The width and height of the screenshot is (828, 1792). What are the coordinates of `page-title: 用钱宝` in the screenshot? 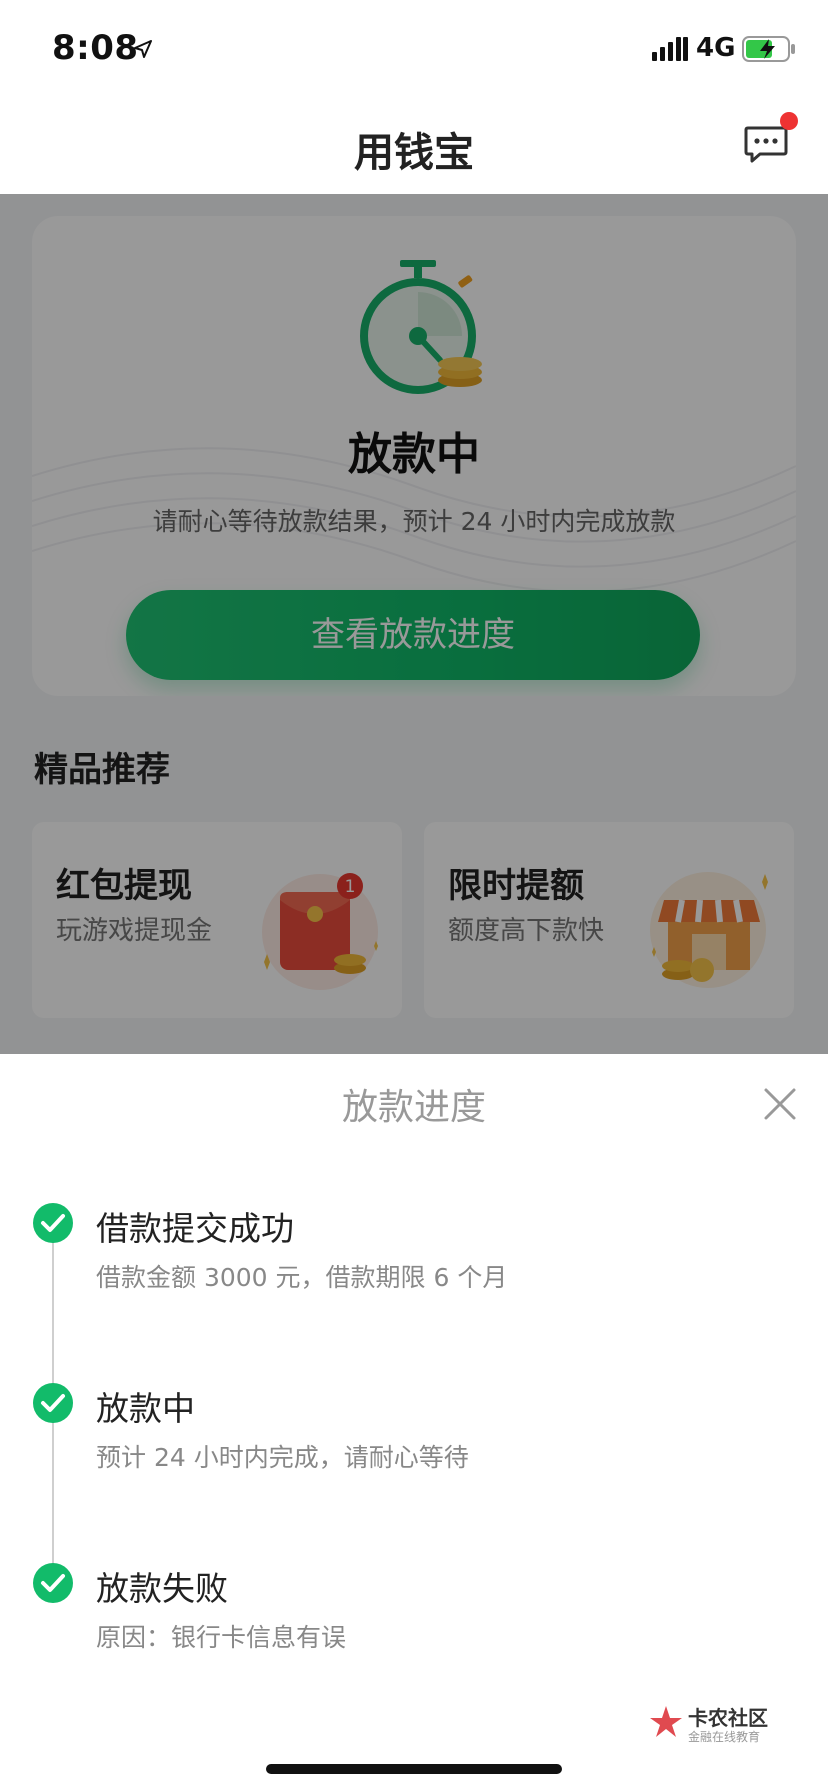 It's located at (414, 153).